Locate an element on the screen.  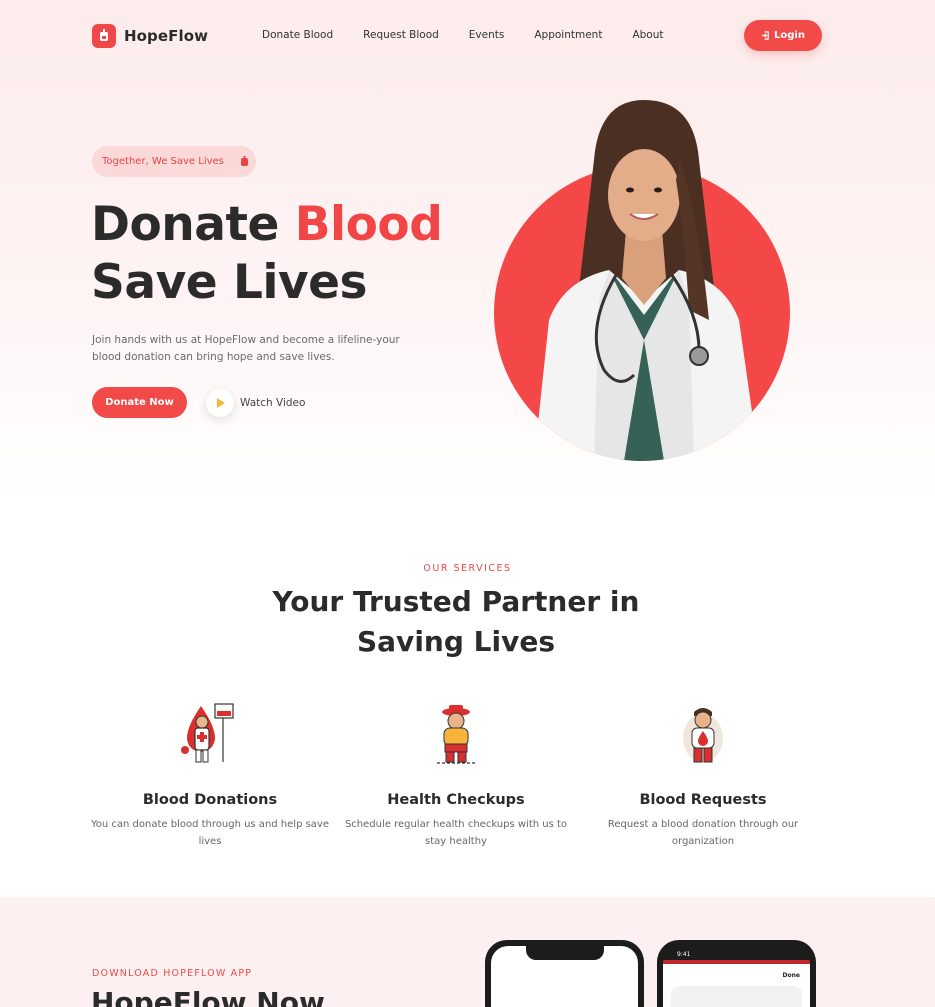
blood-request-icon is located at coordinates (703, 735).